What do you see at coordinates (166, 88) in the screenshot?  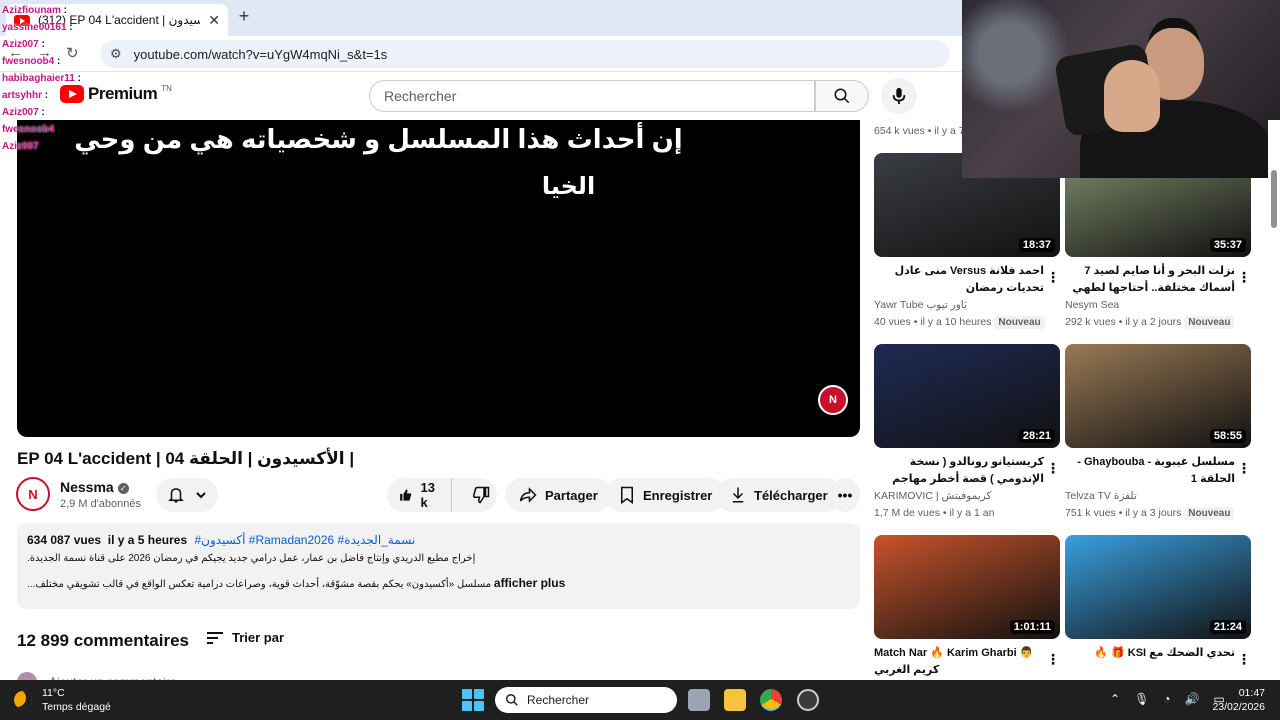 I see `logo-country: TN` at bounding box center [166, 88].